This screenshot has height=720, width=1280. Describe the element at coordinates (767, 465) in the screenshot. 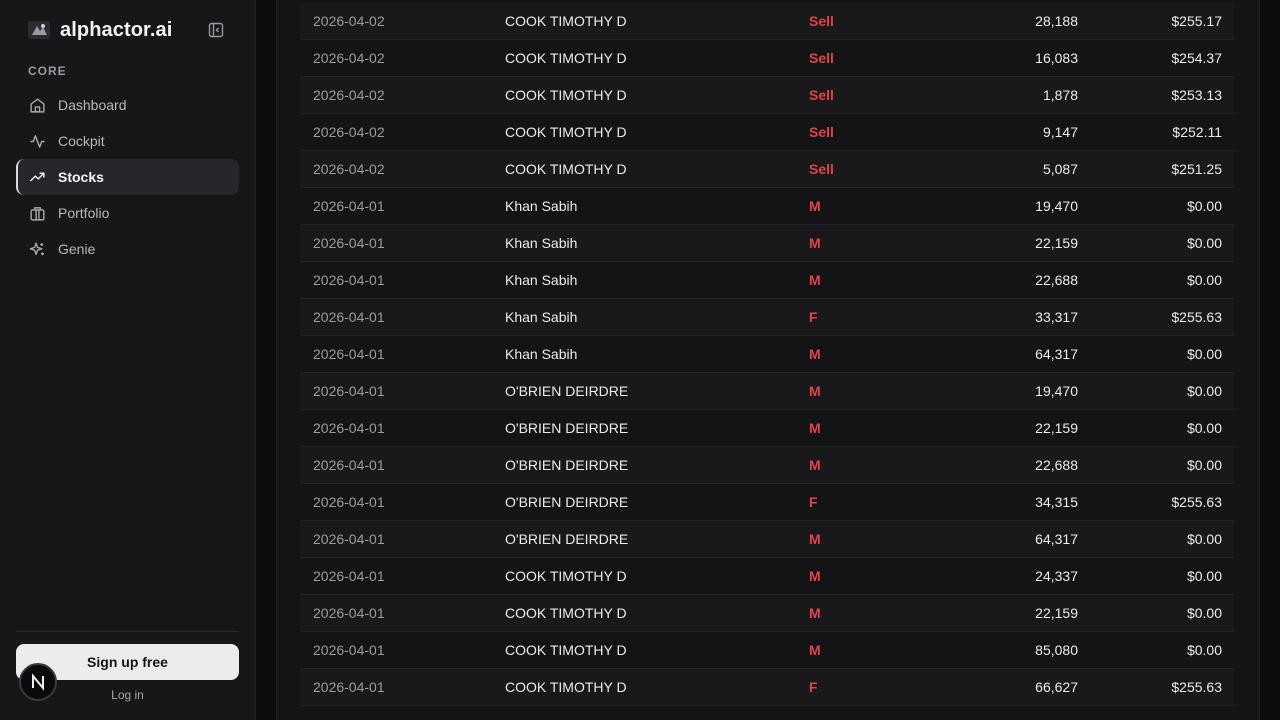

I see `table-row: 2026-04-01 O'BRIEN DEIRDRE M 22,688 $0.00` at that location.